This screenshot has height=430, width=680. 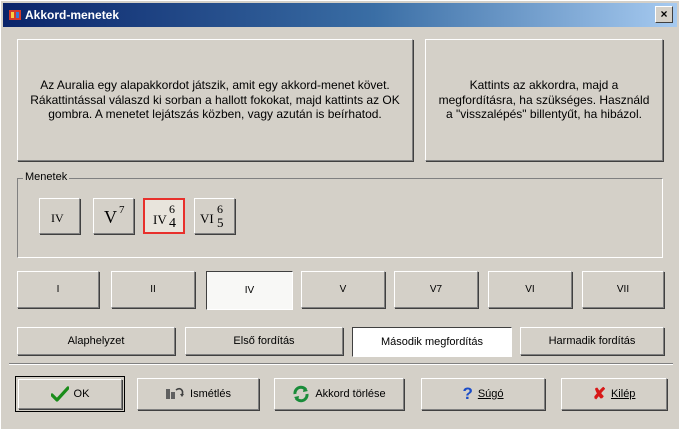 What do you see at coordinates (340, 15) in the screenshot?
I see `title-bar: Akkord-menetek ×` at bounding box center [340, 15].